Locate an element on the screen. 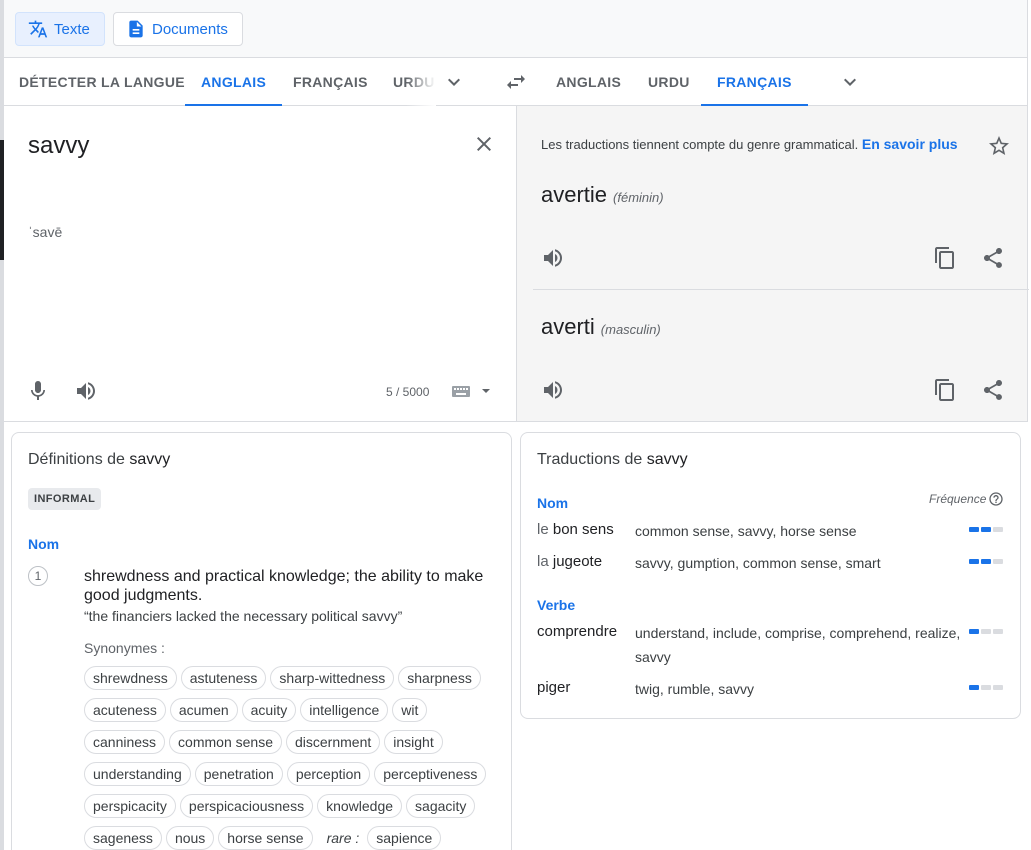 This screenshot has height=850, width=1031. documents-mode-label: Documents is located at coordinates (190, 29).